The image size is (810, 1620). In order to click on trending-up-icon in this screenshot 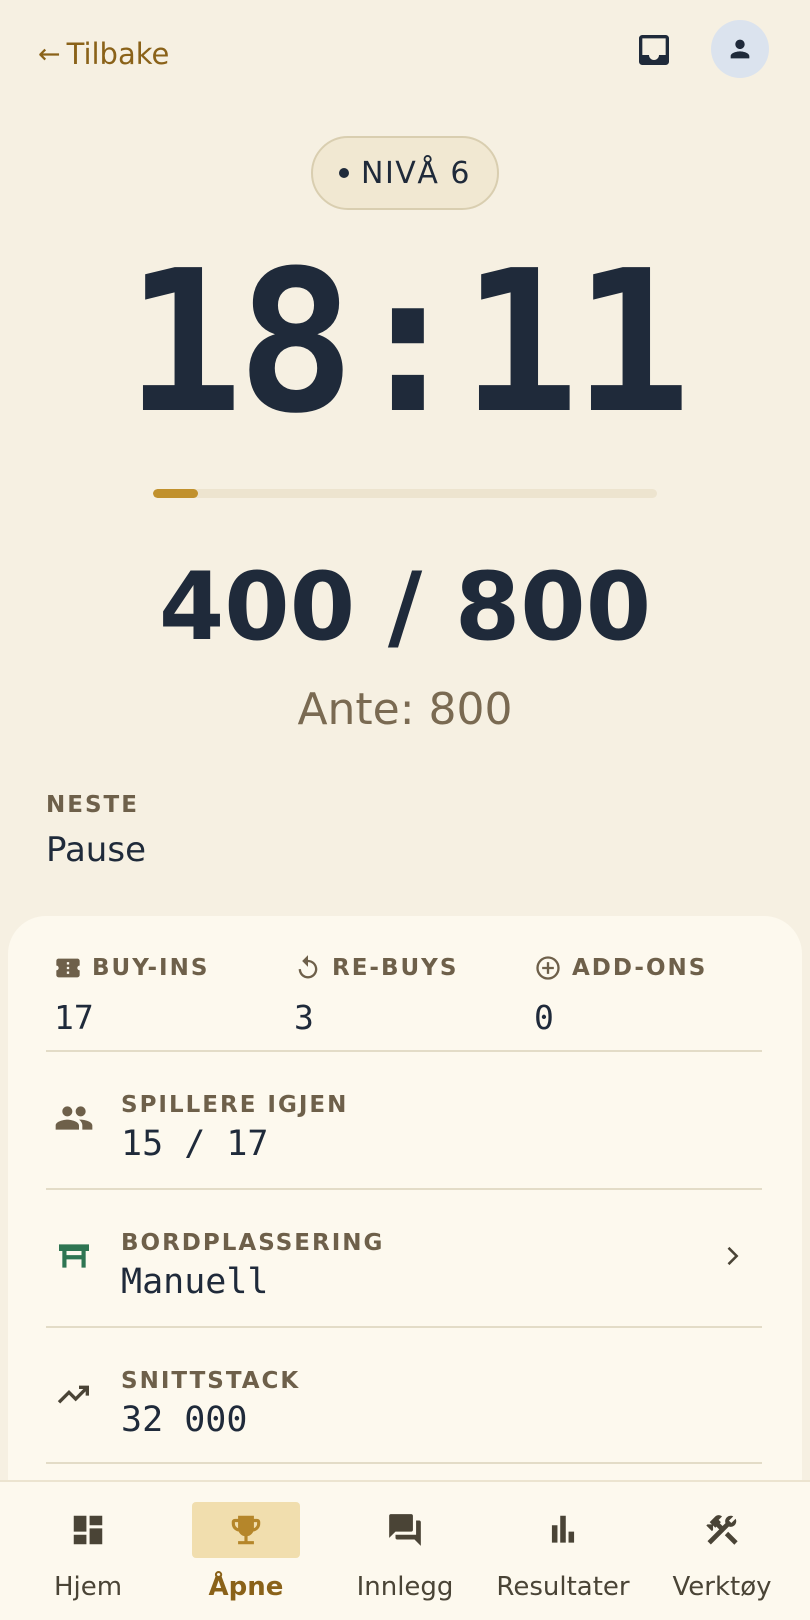, I will do `click(73, 1394)`.